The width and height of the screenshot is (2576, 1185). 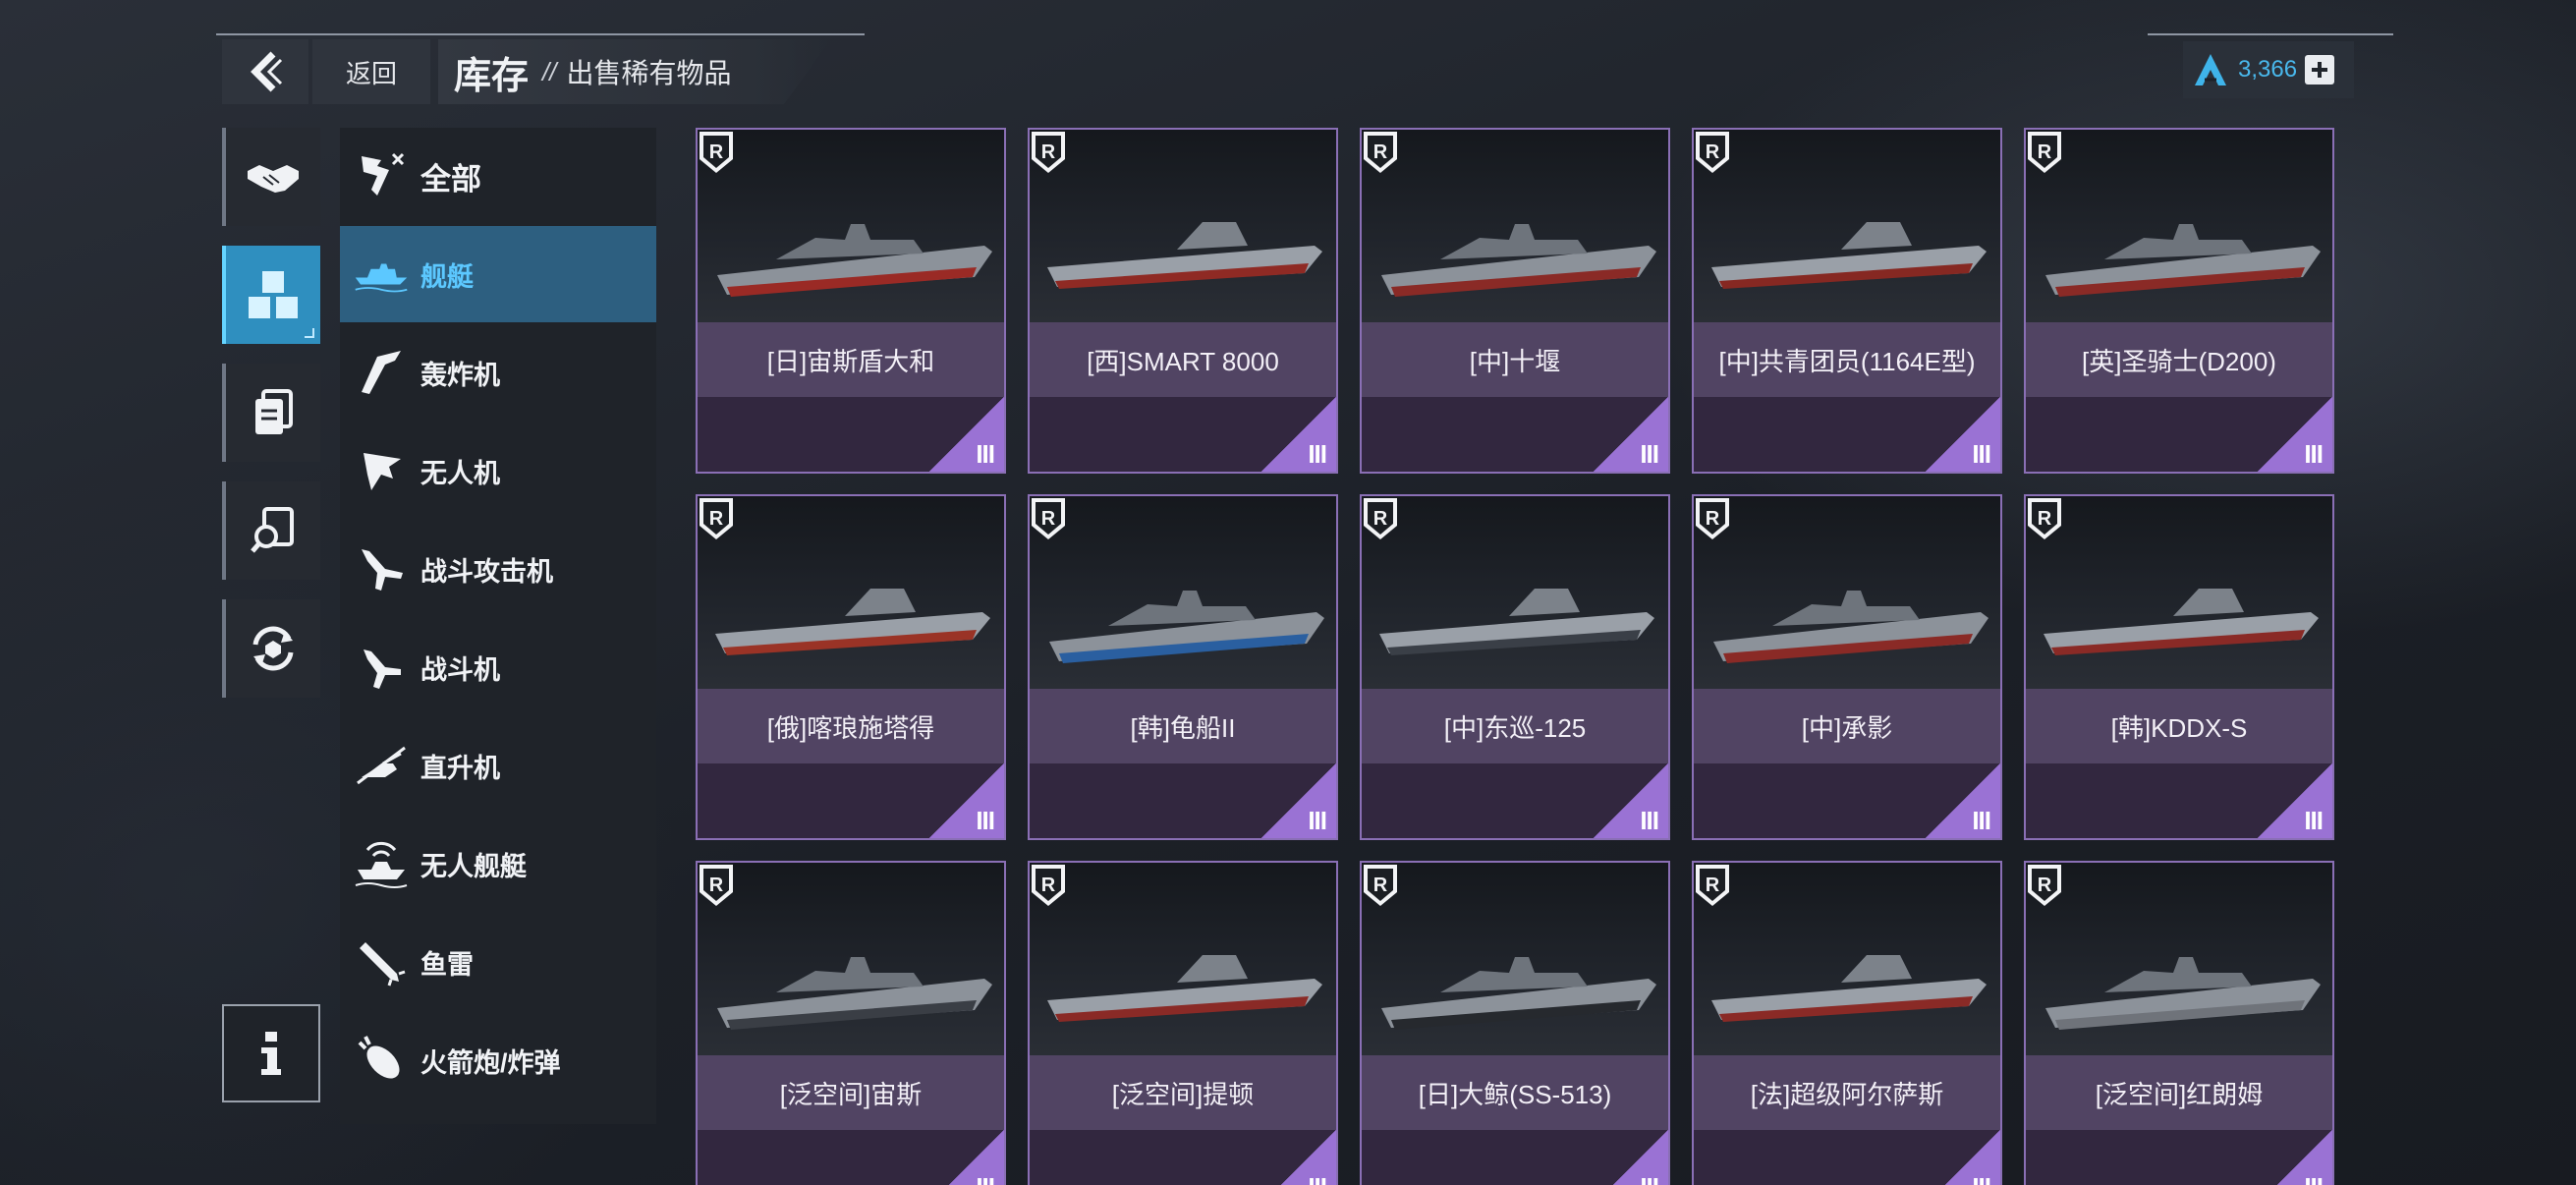 What do you see at coordinates (2320, 70) in the screenshot?
I see `add-currency-button` at bounding box center [2320, 70].